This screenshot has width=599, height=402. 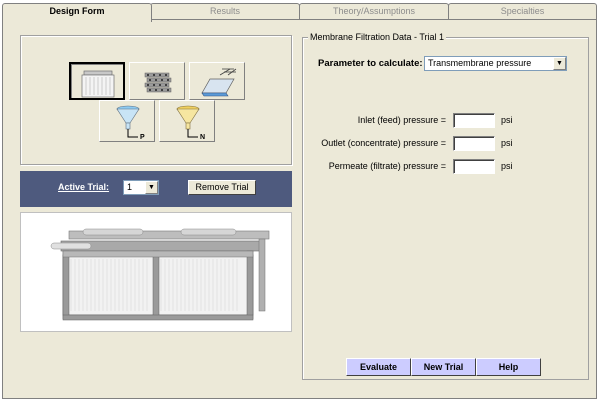 I want to click on inlet-pressure-unit: psi, so click(x=507, y=120).